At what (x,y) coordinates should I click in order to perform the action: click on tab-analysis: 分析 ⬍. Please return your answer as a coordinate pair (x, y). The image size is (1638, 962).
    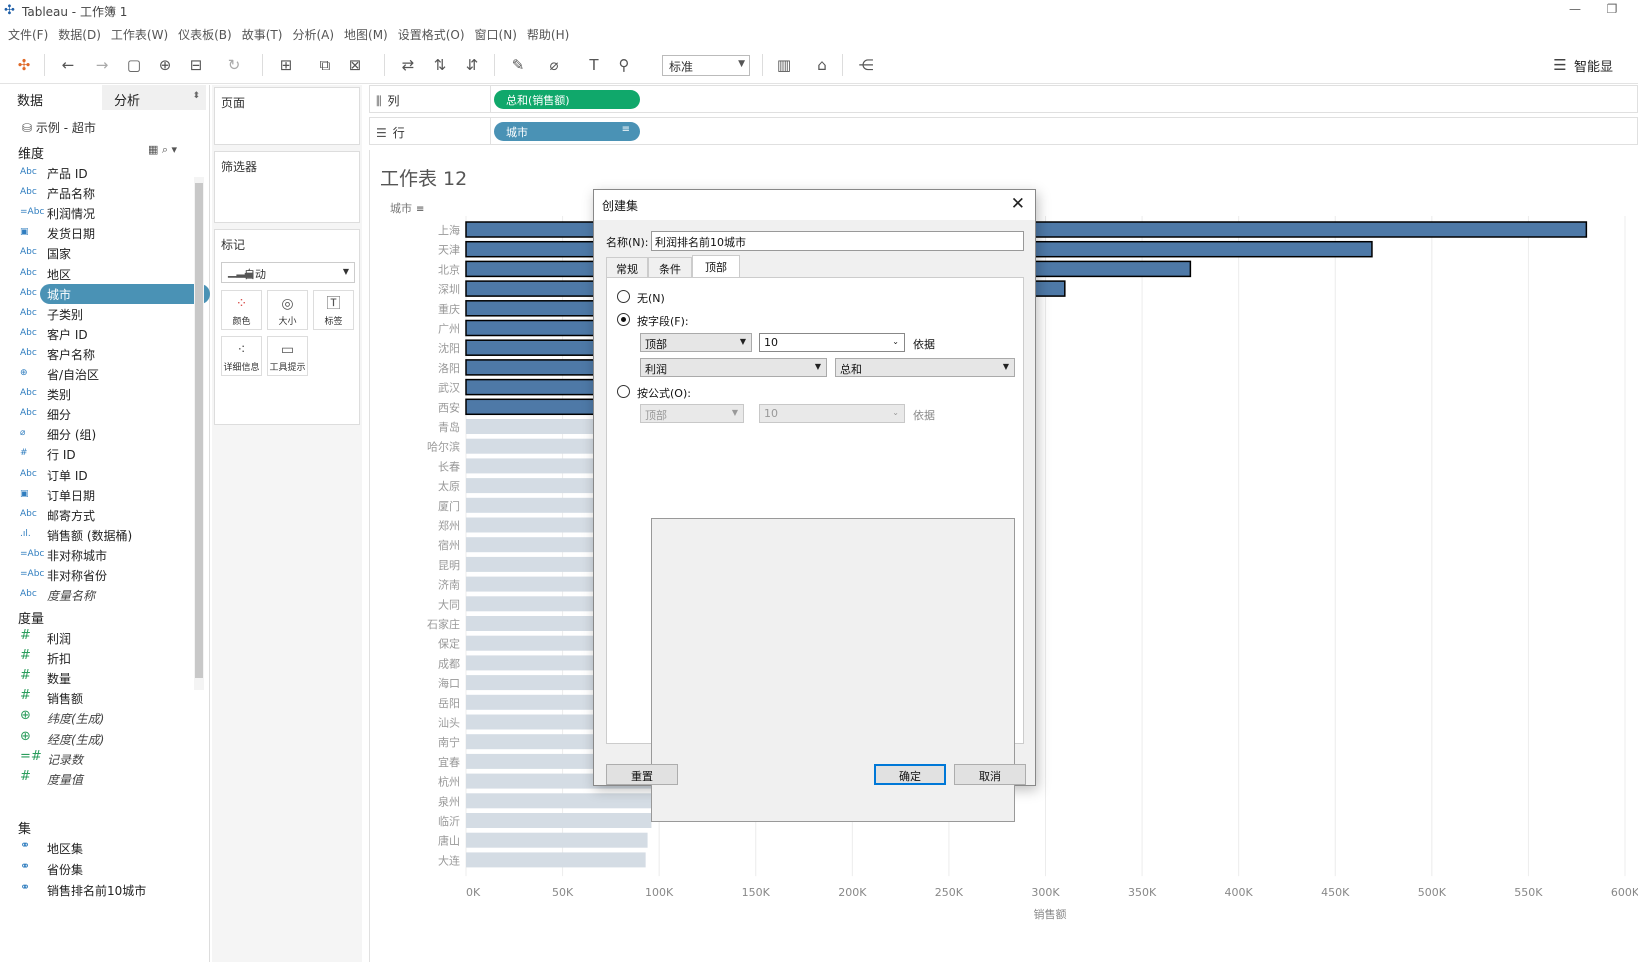
    Looking at the image, I should click on (154, 97).